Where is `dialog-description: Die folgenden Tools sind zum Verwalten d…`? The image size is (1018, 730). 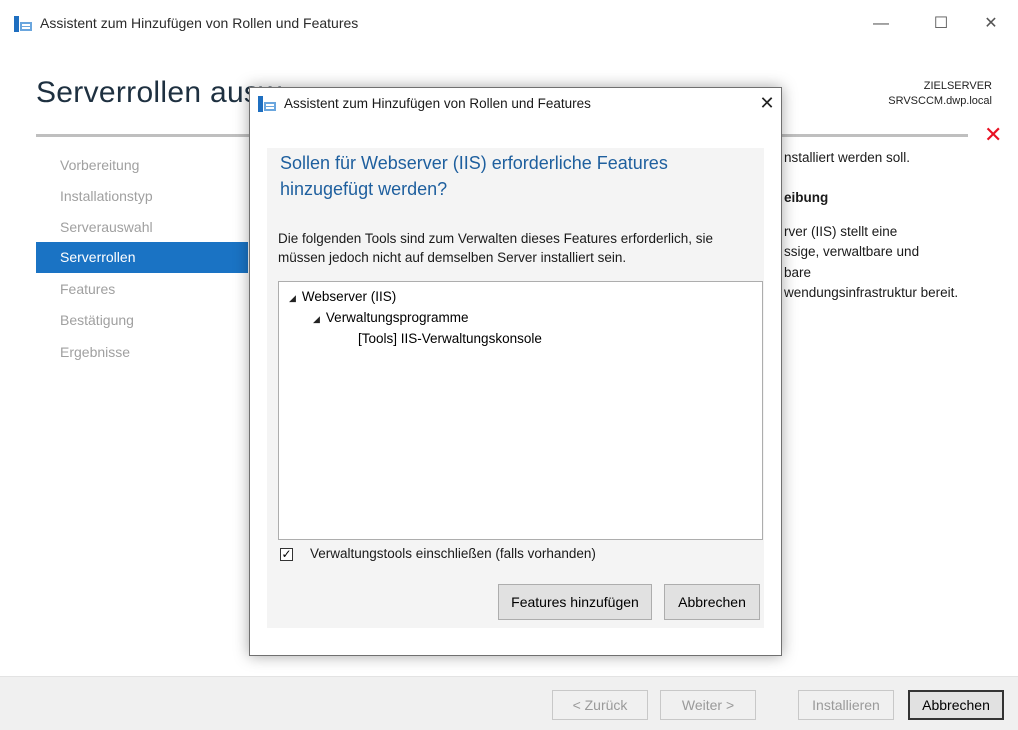
dialog-description: Die folgenden Tools sind zum Verwalten d… is located at coordinates (495, 248).